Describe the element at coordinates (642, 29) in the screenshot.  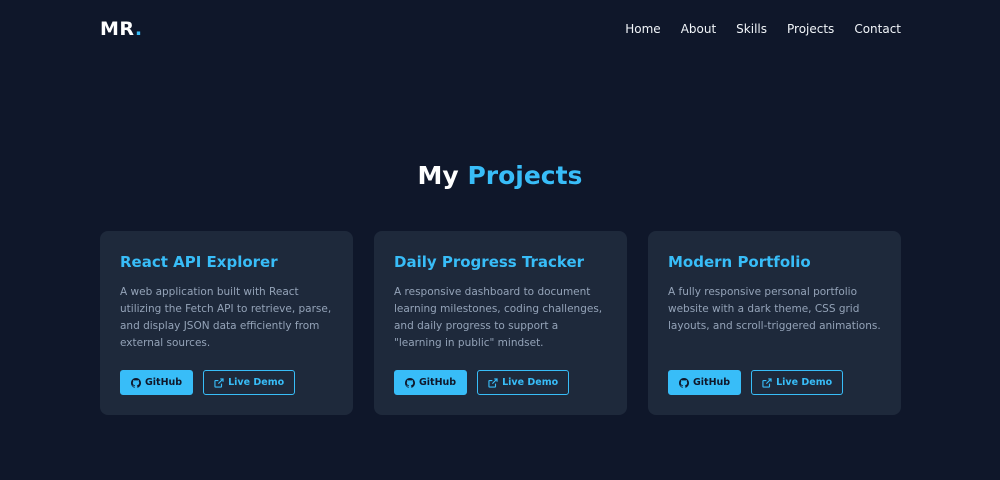
I see `nav-link-home: Home` at that location.